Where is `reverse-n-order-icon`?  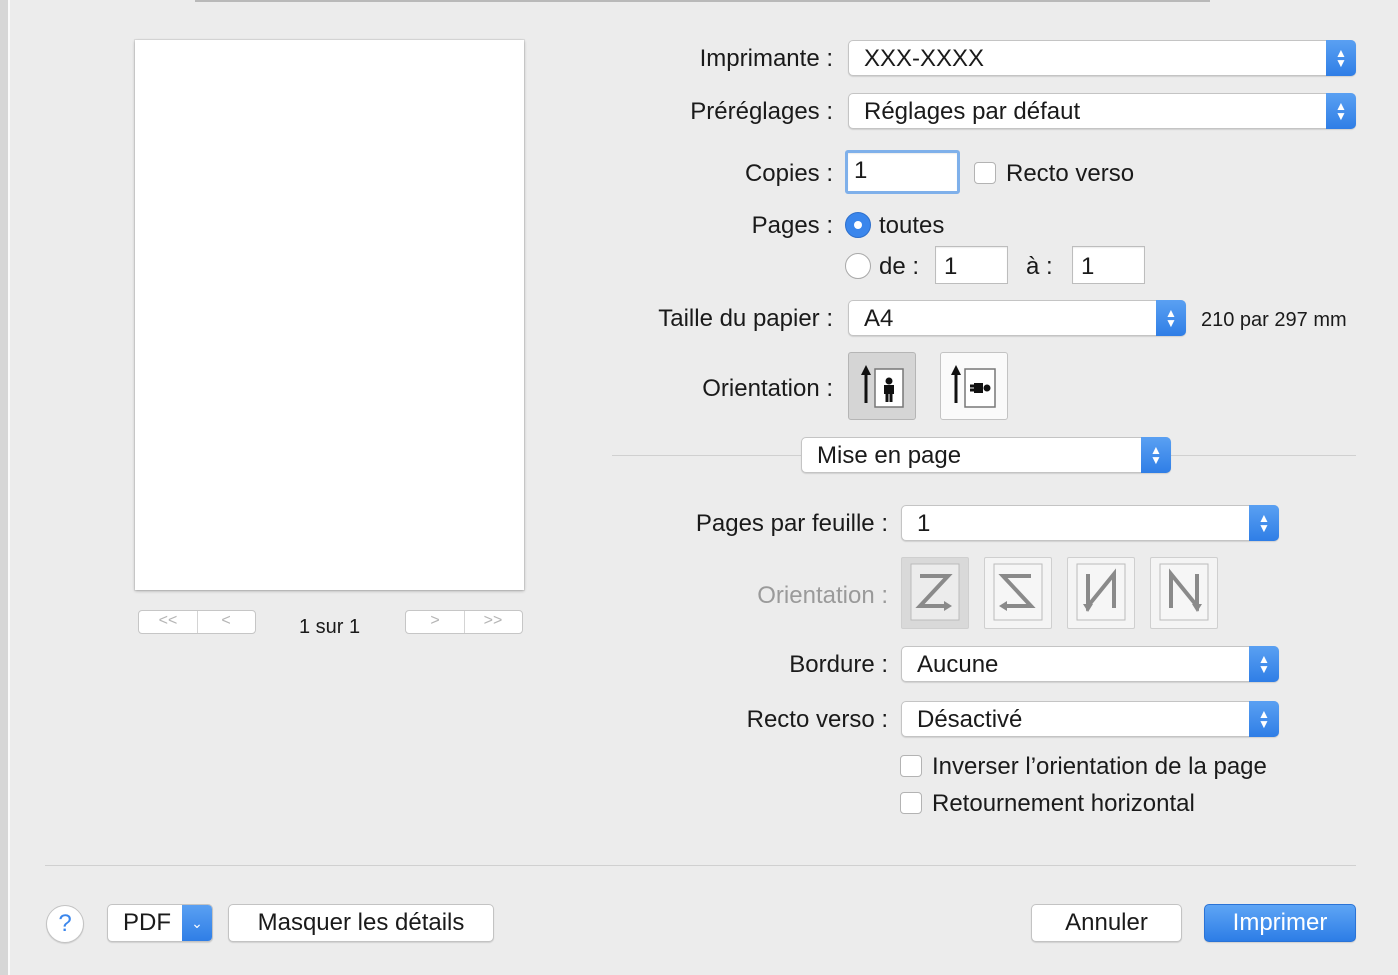
reverse-n-order-icon is located at coordinates (1101, 592).